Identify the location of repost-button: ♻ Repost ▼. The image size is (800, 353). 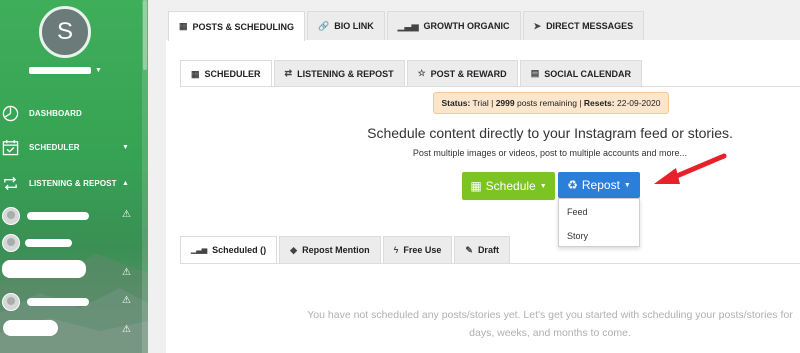
(599, 185).